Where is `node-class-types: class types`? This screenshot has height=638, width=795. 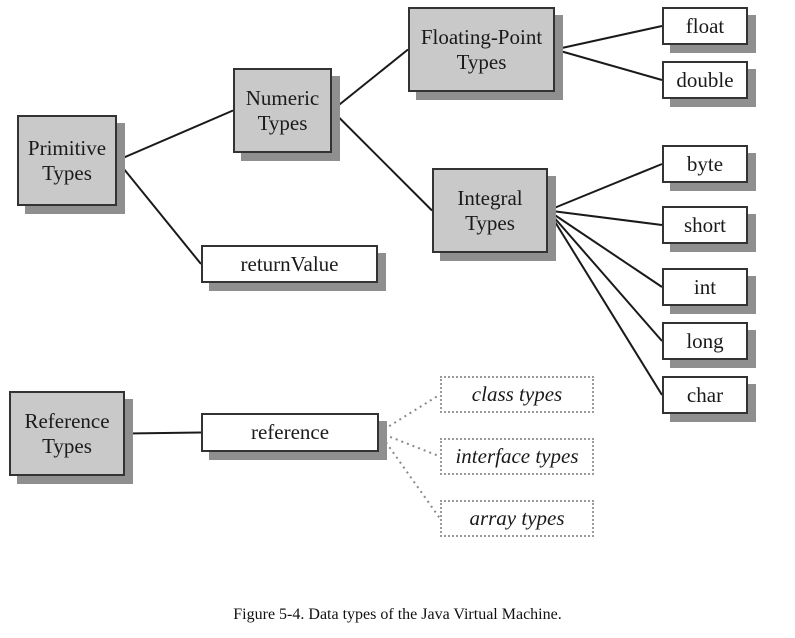 node-class-types: class types is located at coordinates (517, 394).